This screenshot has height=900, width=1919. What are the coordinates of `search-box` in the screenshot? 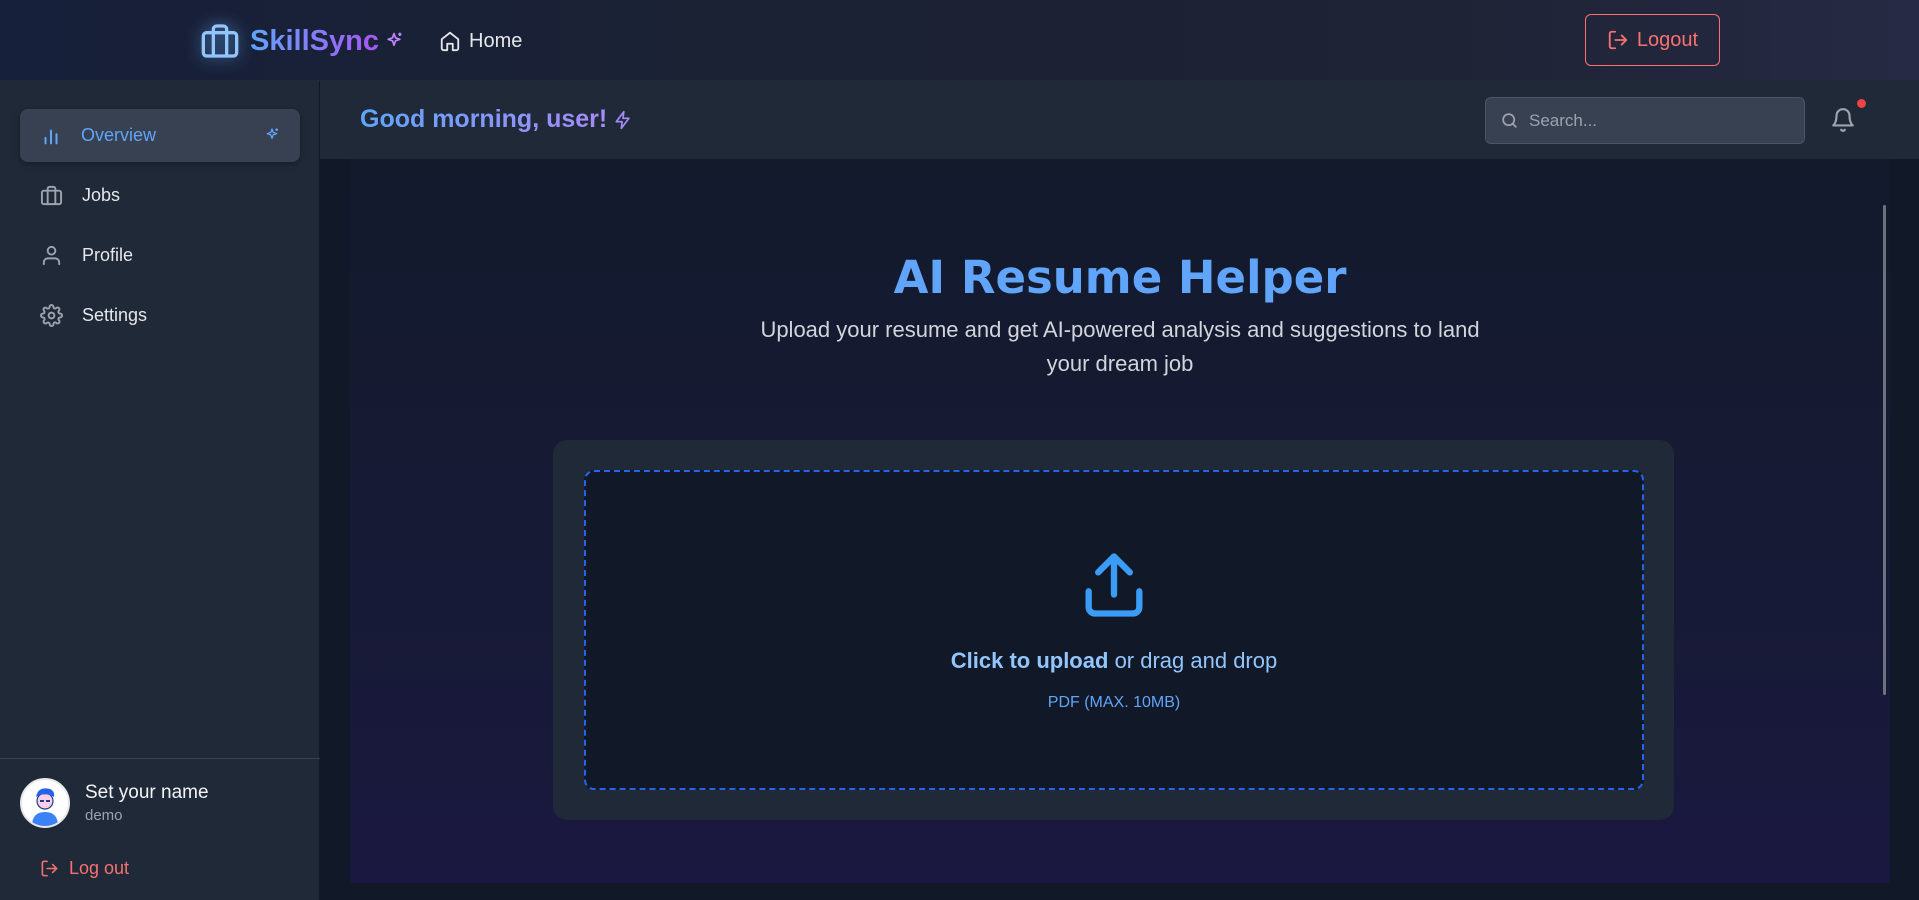 It's located at (1645, 120).